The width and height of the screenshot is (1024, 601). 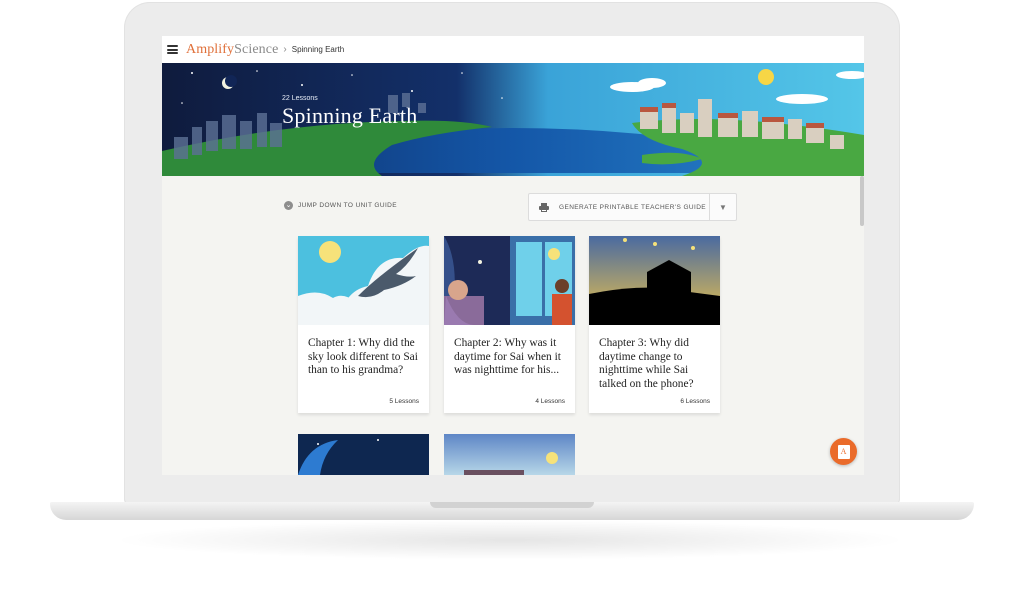 I want to click on printer-icon, so click(x=544, y=207).